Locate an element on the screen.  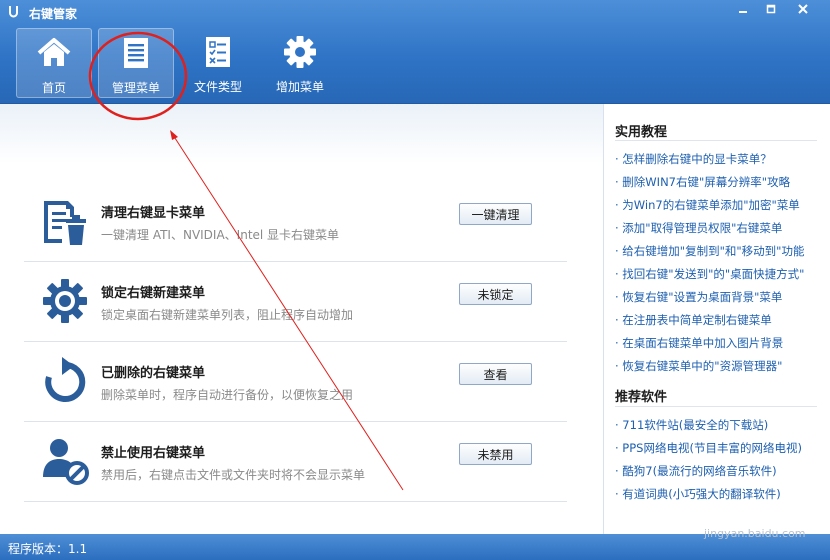
watermark-text: jingyan.baidu.com is located at coordinates (755, 533).